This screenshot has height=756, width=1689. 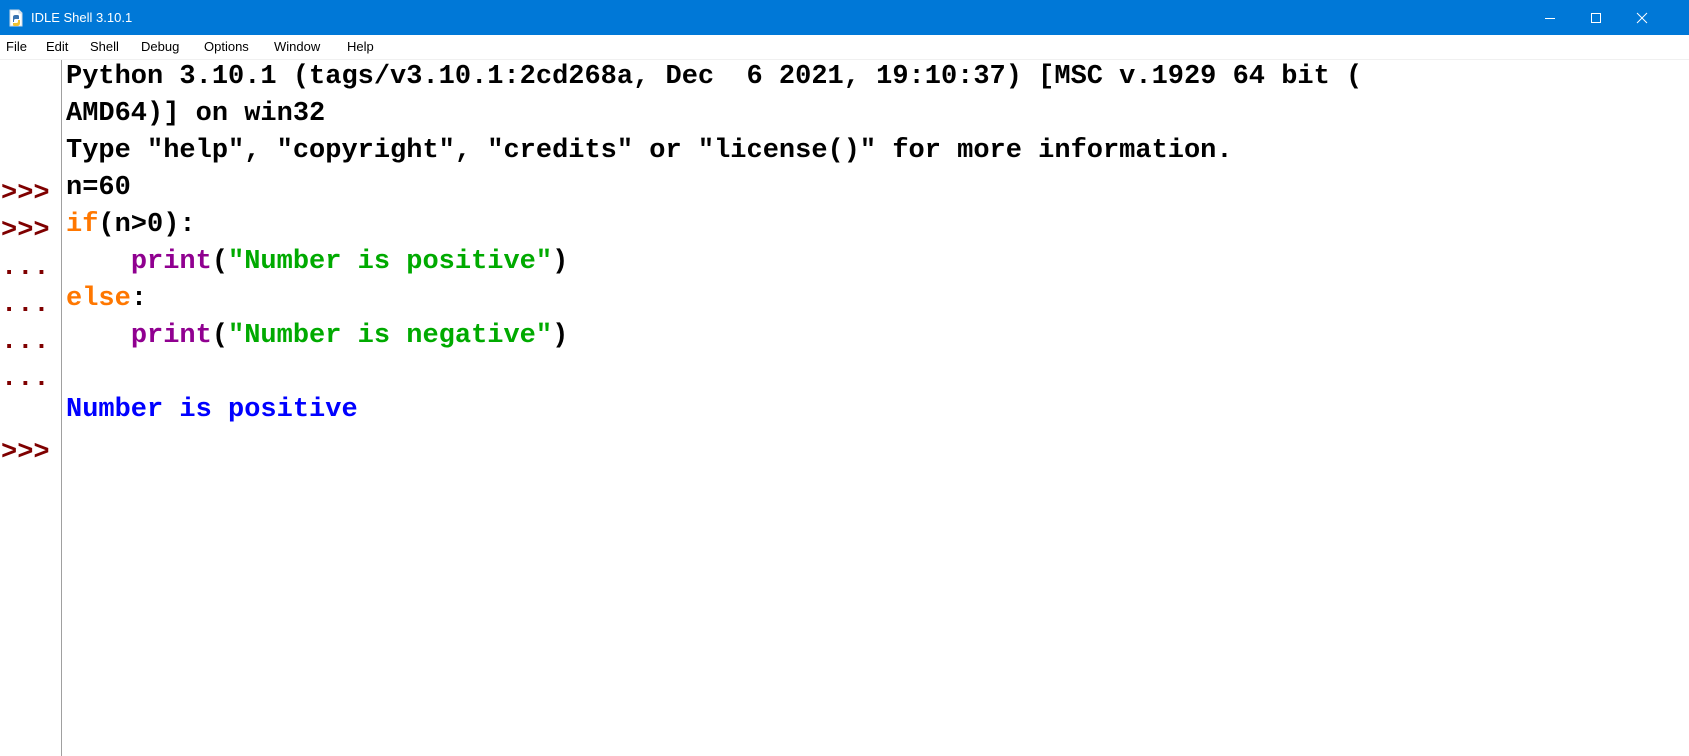 I want to click on minimize-button, so click(x=1550, y=17).